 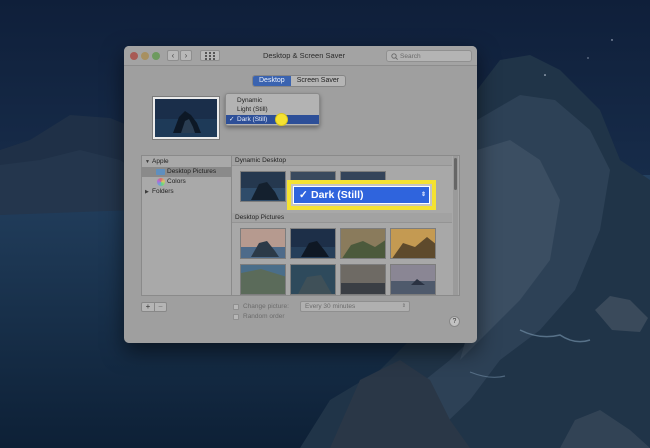 I want to click on sidebar-item-desktop-pictures: Desktop Pictures, so click(x=186, y=172).